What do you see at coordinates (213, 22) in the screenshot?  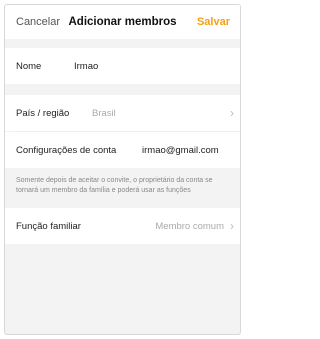 I see `save-button: Salvar` at bounding box center [213, 22].